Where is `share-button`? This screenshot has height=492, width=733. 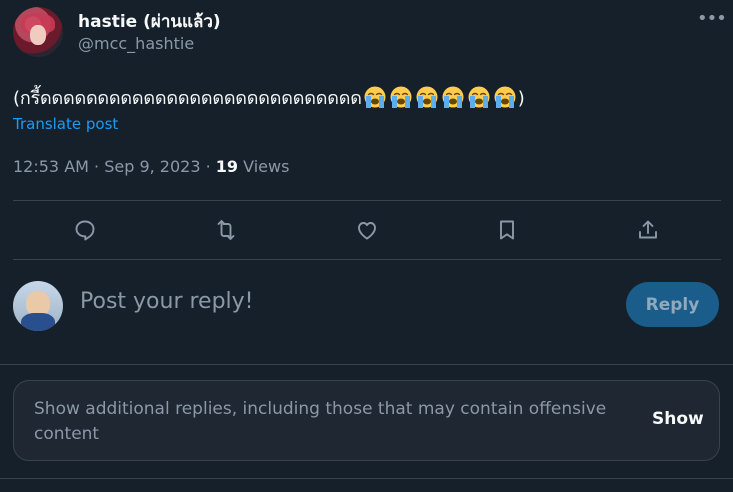 share-button is located at coordinates (648, 230).